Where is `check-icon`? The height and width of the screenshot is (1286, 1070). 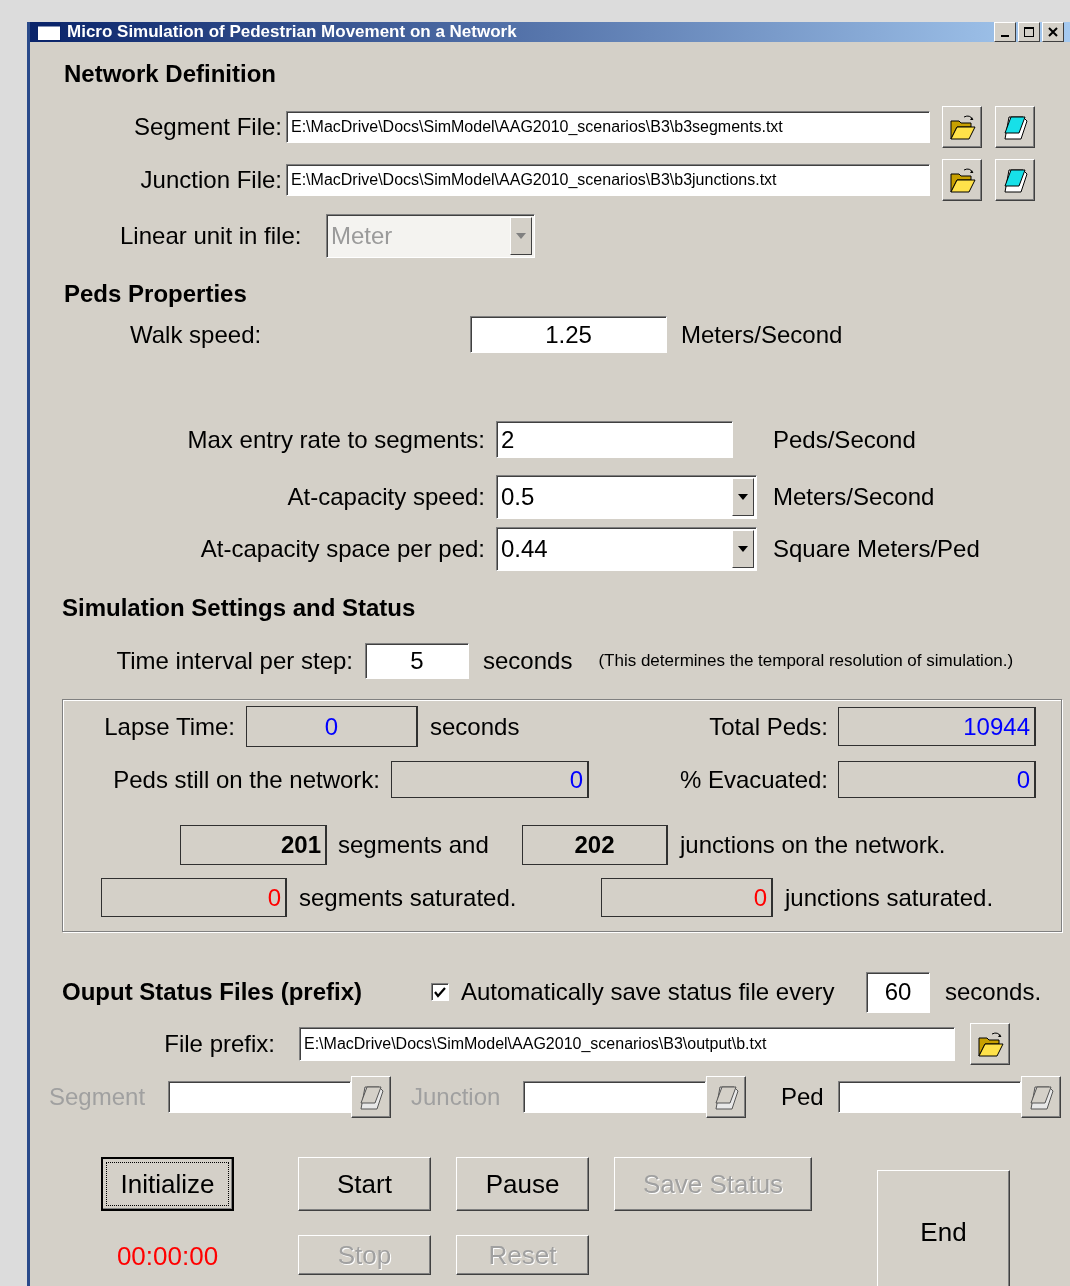 check-icon is located at coordinates (440, 992).